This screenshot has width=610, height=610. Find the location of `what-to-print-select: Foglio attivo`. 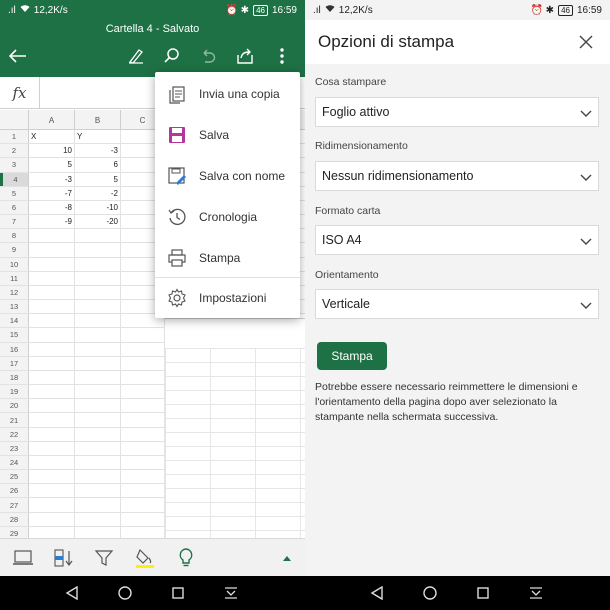

what-to-print-select: Foglio attivo is located at coordinates (457, 112).